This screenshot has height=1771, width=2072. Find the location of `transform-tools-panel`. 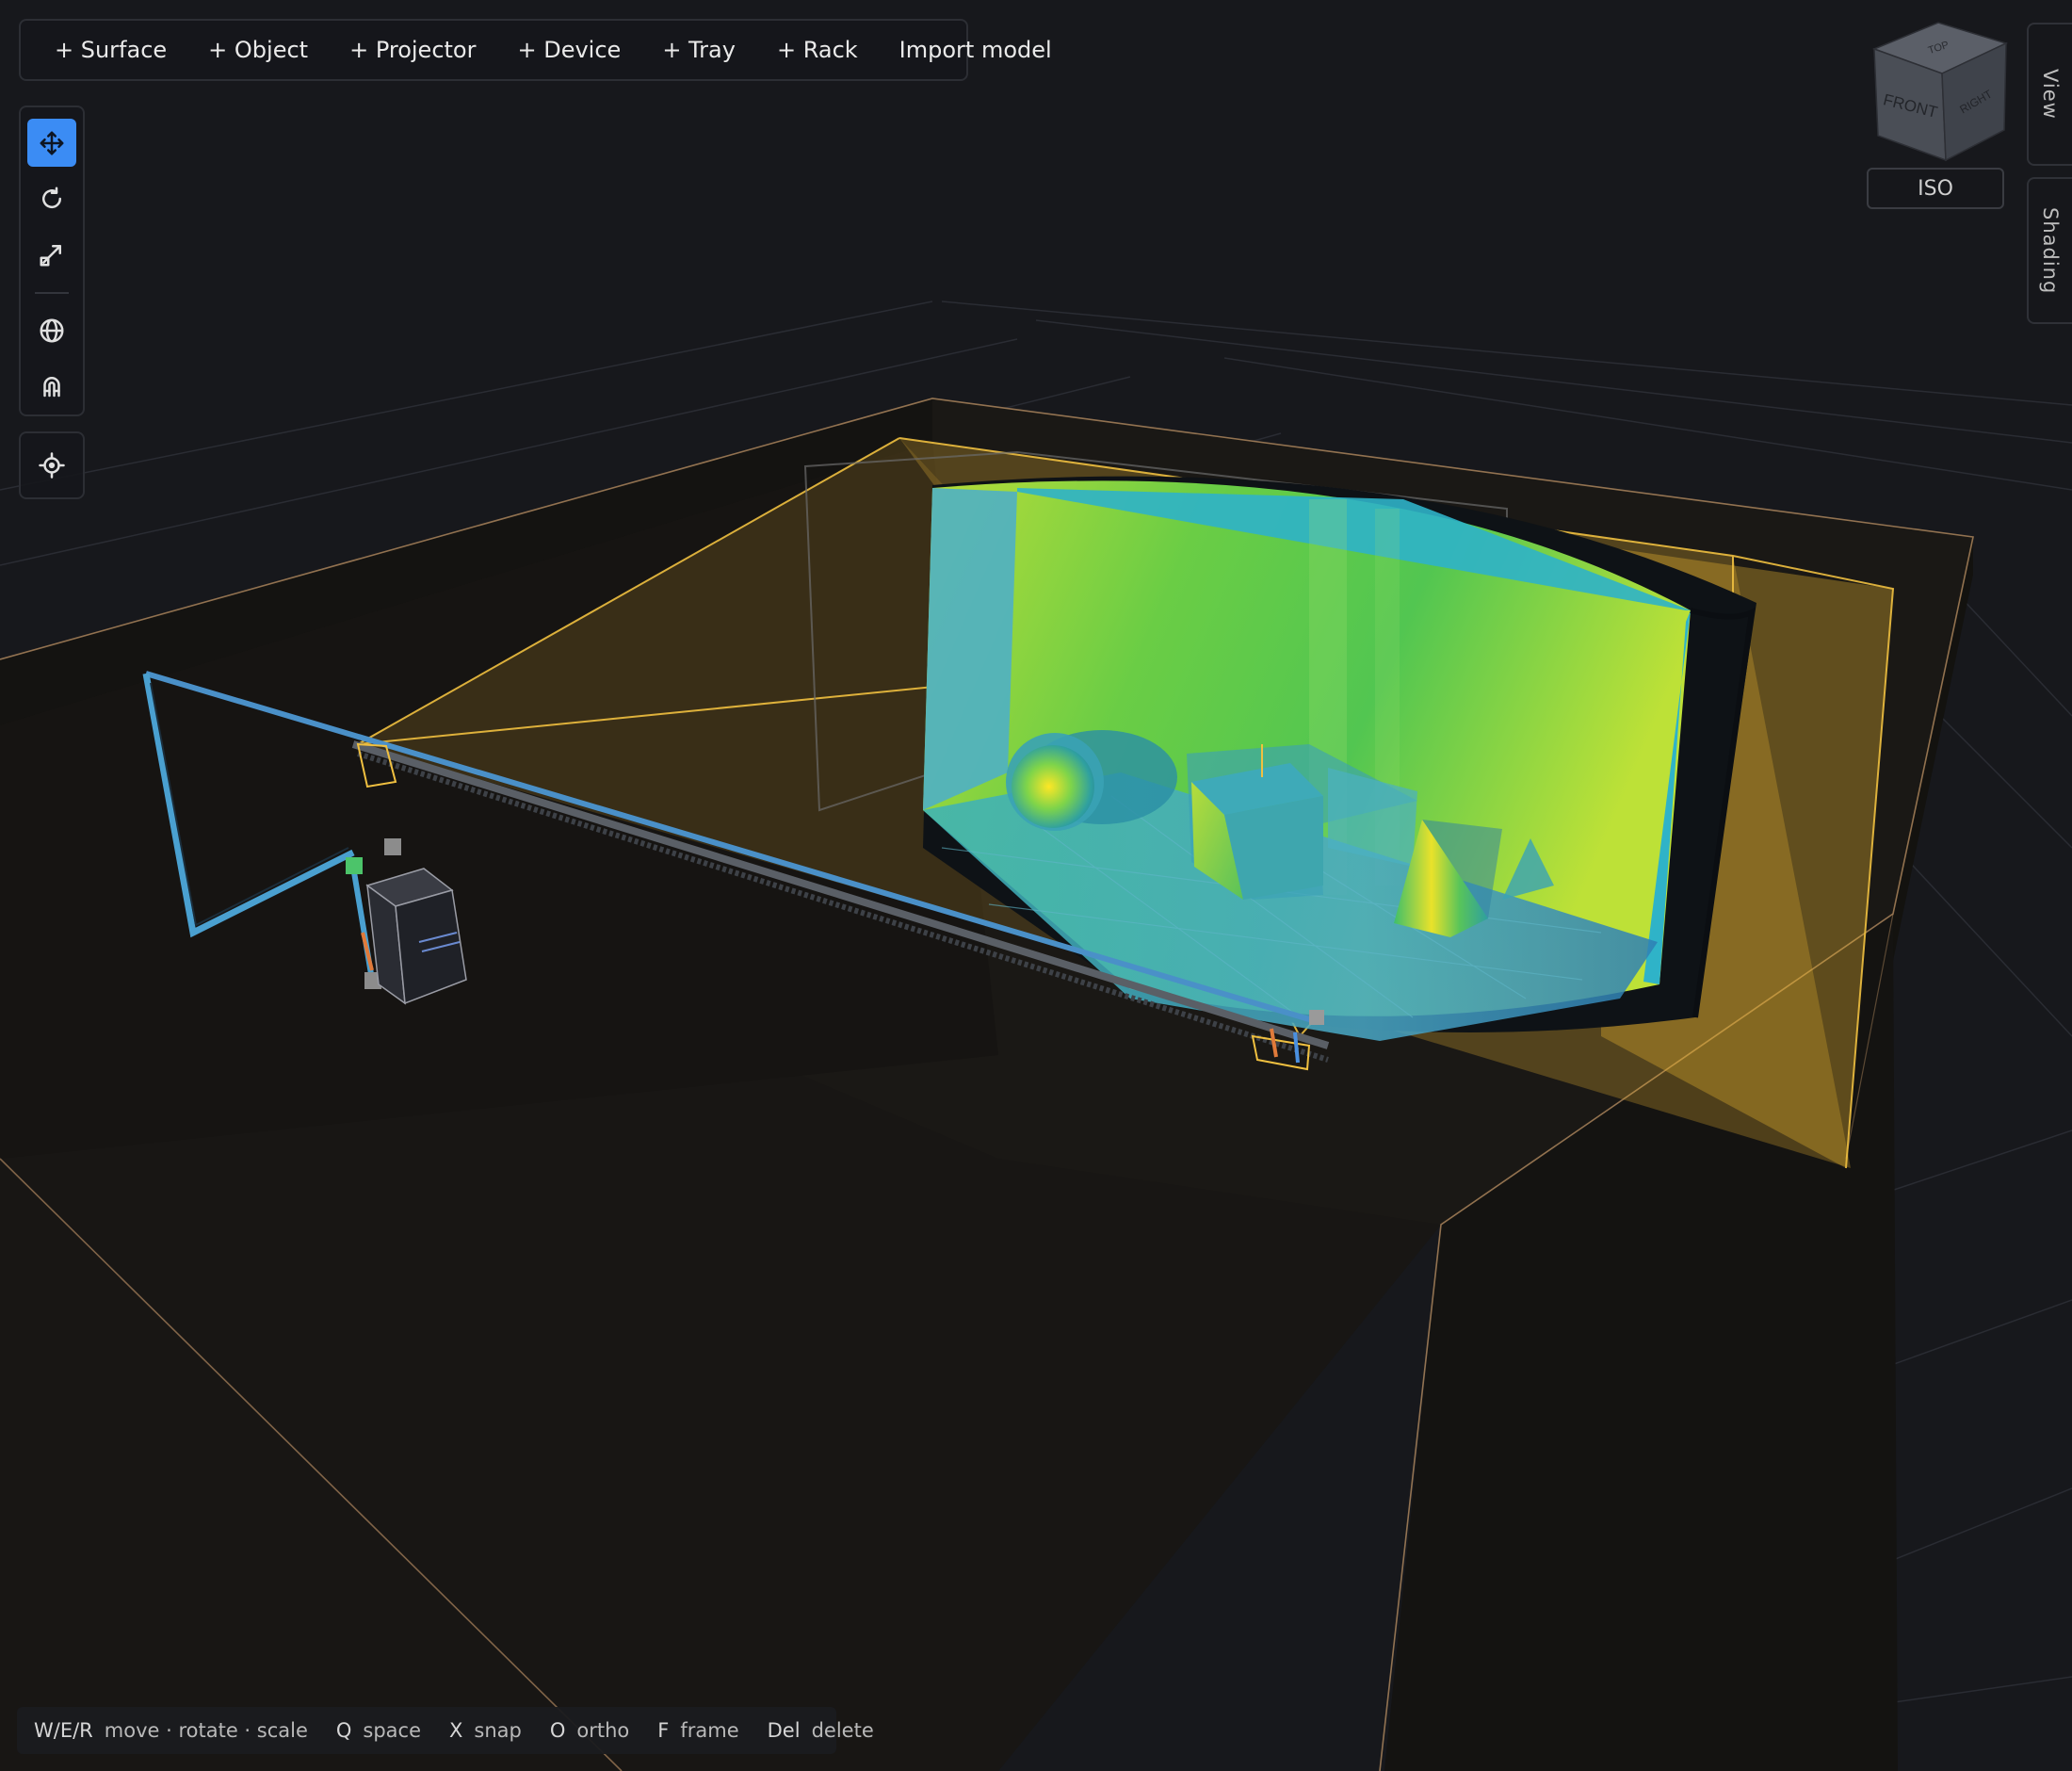

transform-tools-panel is located at coordinates (52, 261).